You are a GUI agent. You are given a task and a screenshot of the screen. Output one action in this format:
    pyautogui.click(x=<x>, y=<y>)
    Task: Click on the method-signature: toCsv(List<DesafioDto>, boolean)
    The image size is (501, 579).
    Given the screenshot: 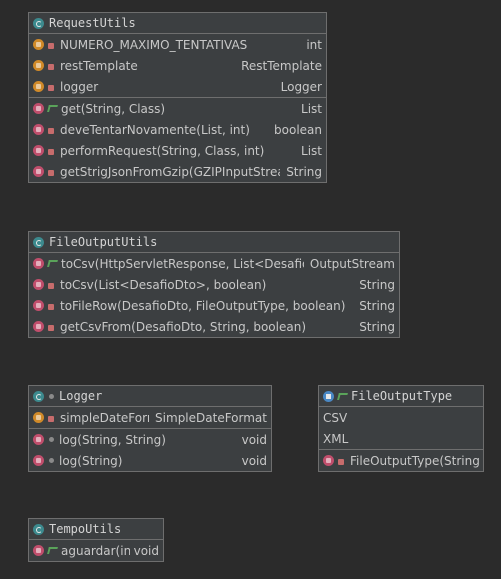 What is the action you would take?
    pyautogui.click(x=163, y=284)
    